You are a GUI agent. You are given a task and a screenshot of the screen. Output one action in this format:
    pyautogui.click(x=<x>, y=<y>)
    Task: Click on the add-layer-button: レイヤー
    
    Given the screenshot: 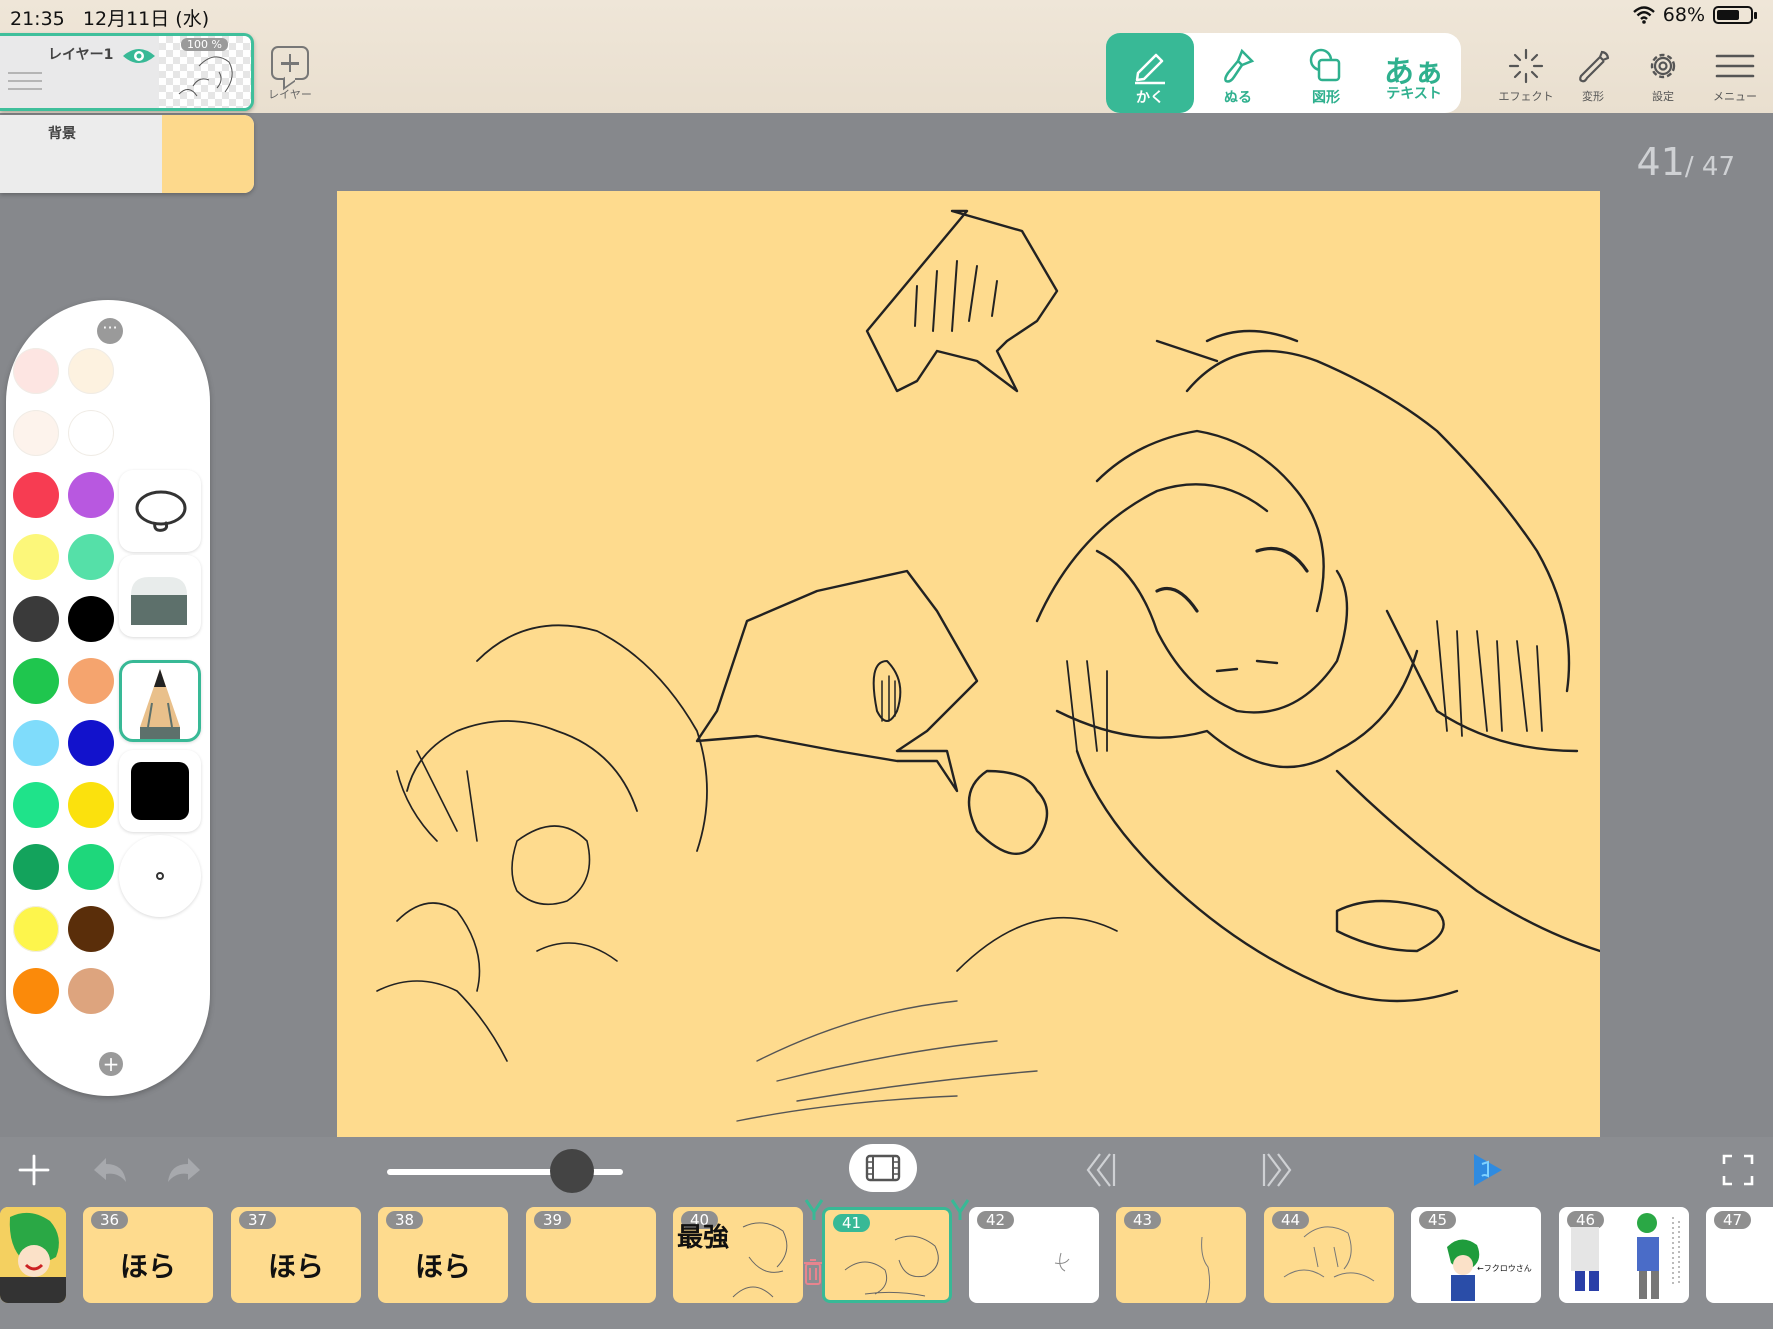 What is the action you would take?
    pyautogui.click(x=290, y=74)
    